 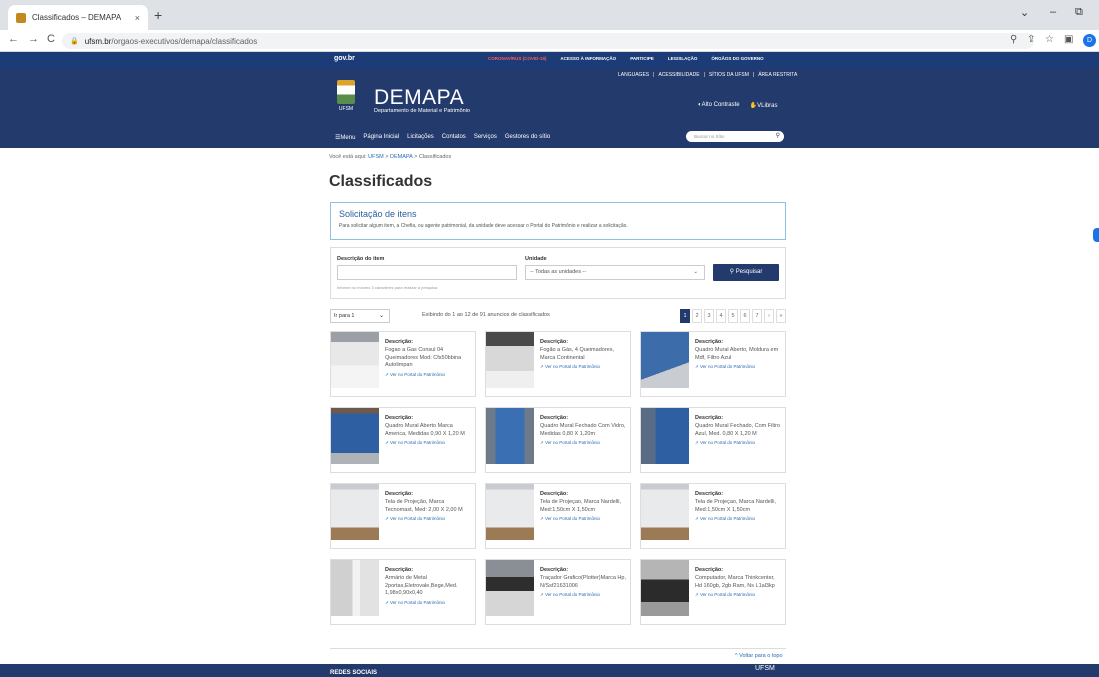 I want to click on gov-link-covid: CORONAVÍRUS (COVID-19), so click(x=517, y=58).